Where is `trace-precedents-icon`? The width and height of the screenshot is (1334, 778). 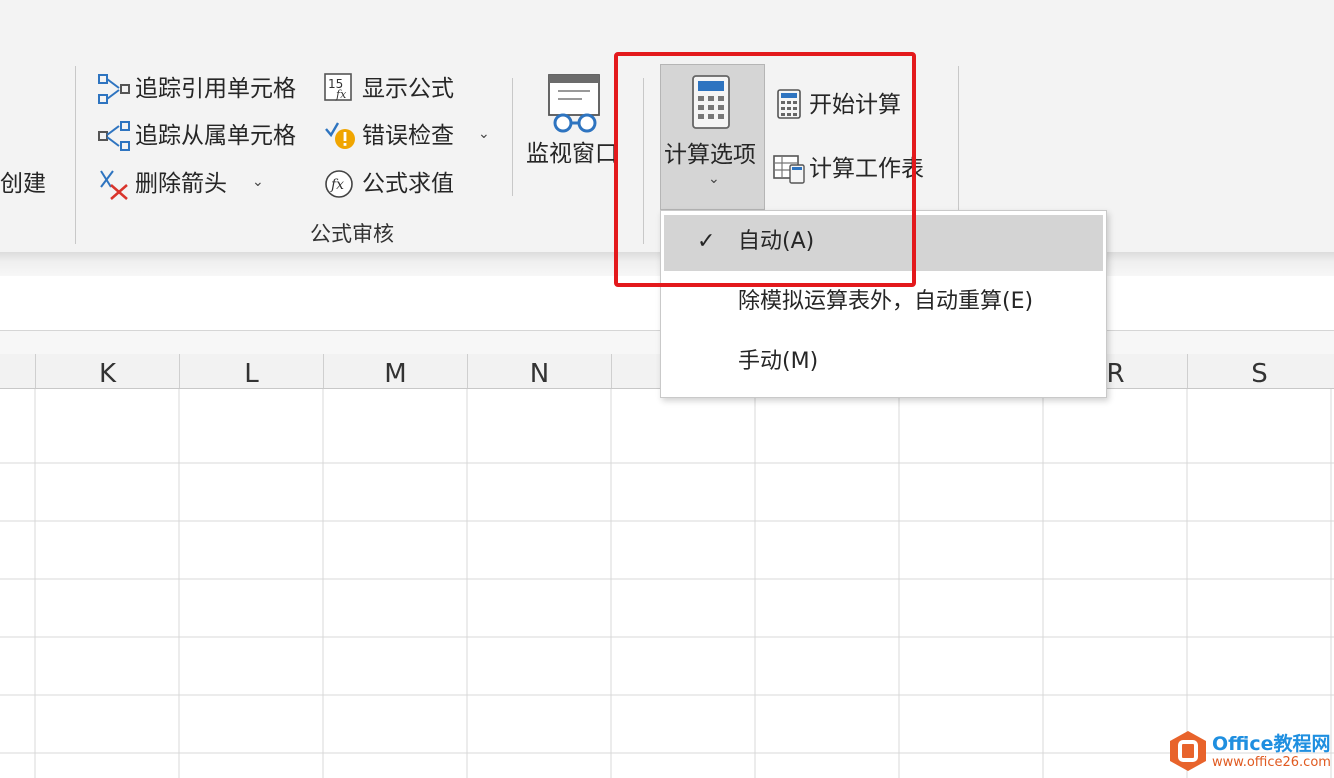
trace-precedents-icon is located at coordinates (114, 89).